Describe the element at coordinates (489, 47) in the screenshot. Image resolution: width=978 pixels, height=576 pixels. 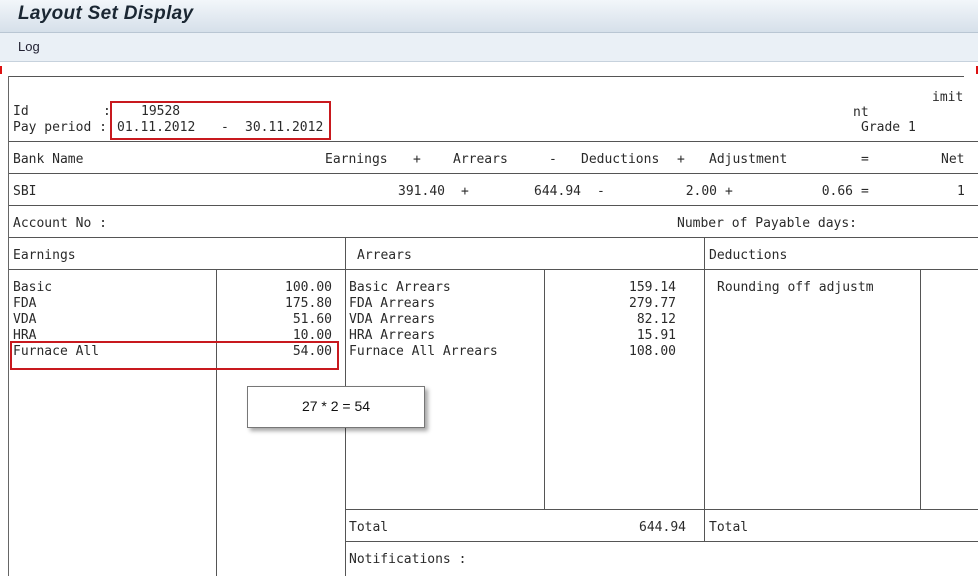
I see `menu-bar: Log` at that location.